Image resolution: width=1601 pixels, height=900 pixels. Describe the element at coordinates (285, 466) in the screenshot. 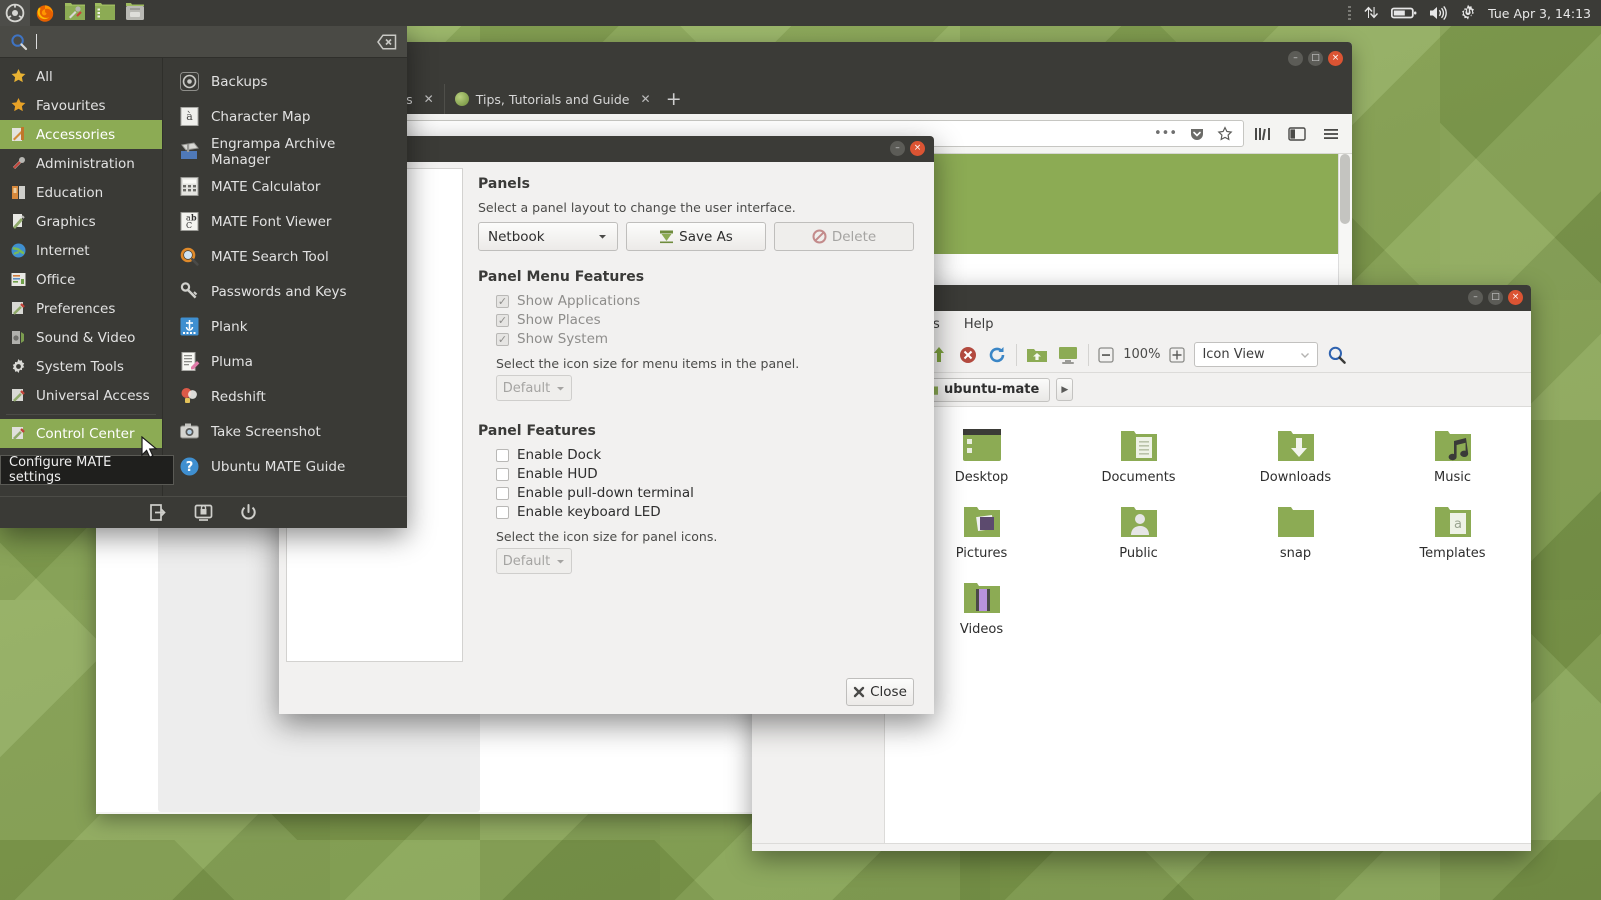

I see `menu-item-ubuntu-mate-guide: ? Ubuntu MATE Guide` at that location.